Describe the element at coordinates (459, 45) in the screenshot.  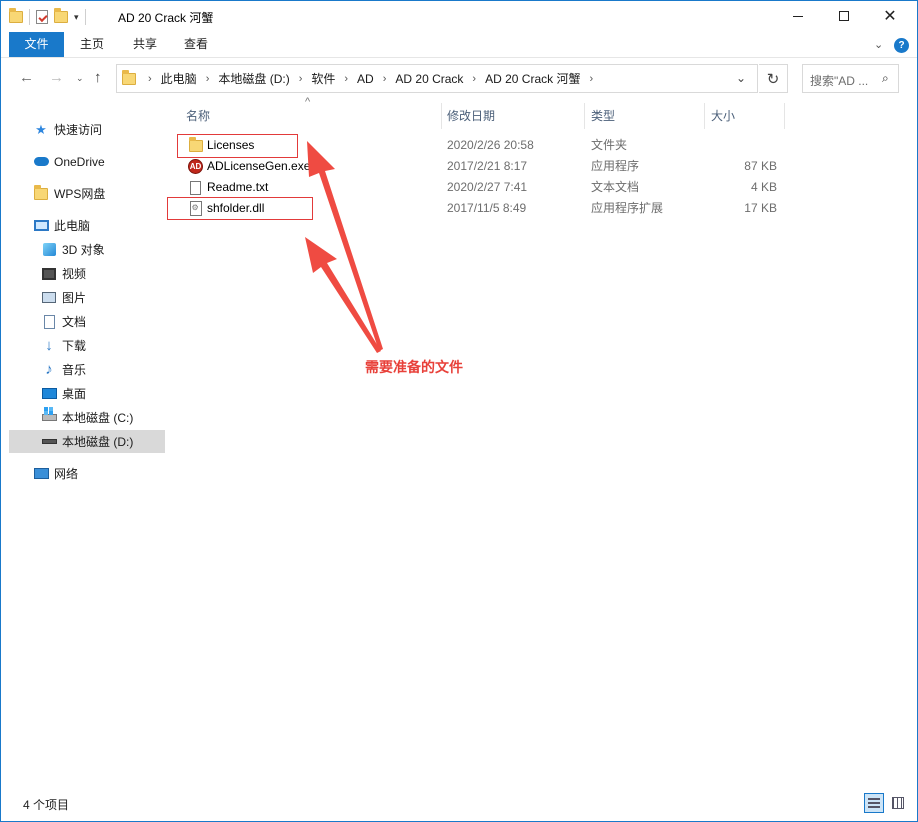
I see `ribbon-tabs: 文件 主页 共享 查看 ⌄ ?` at that location.